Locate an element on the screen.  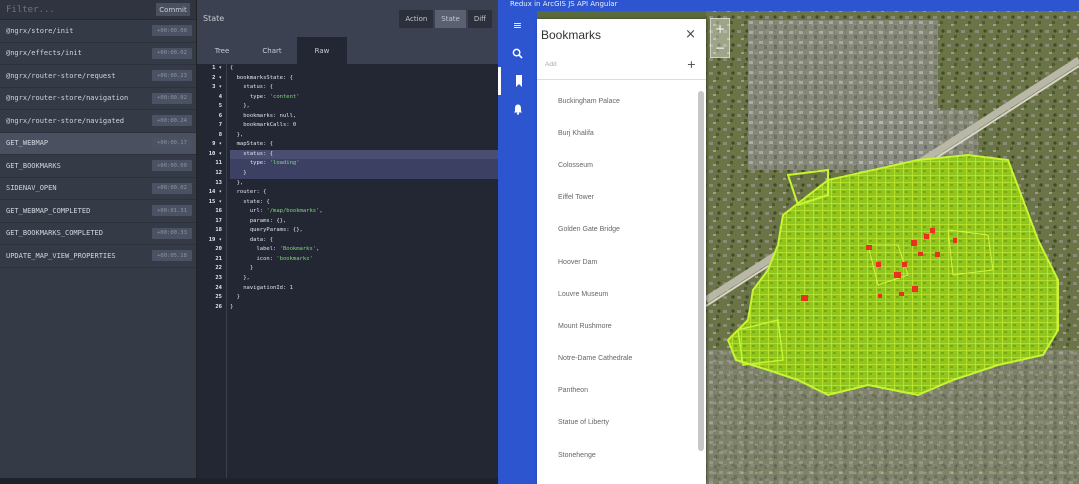
zoom-out-button: − is located at coordinates (720, 47).